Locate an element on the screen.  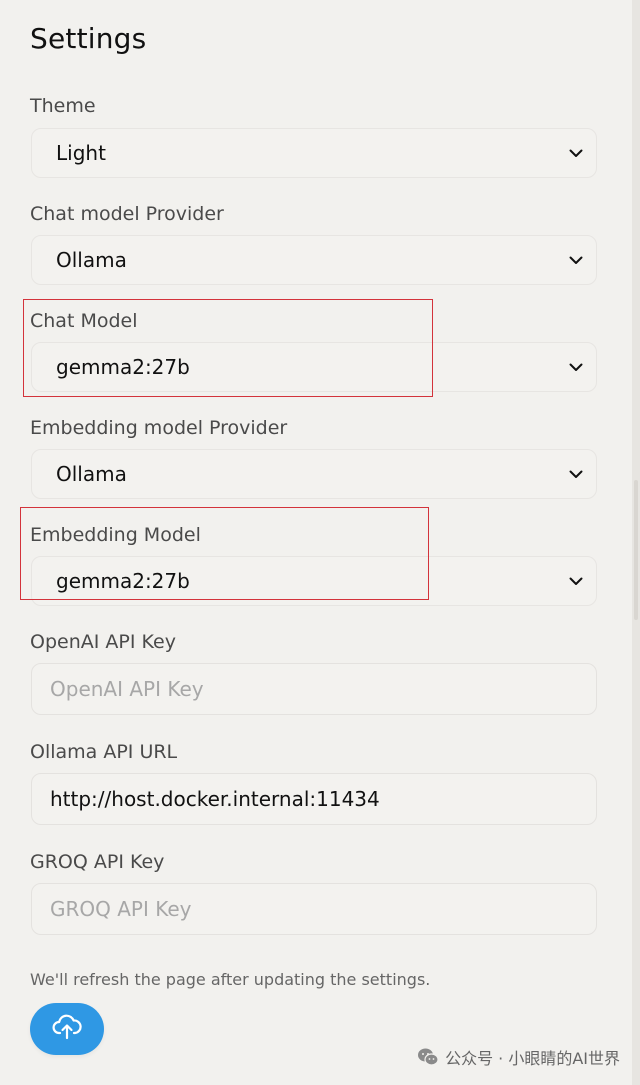
groq-key-field is located at coordinates (314, 909).